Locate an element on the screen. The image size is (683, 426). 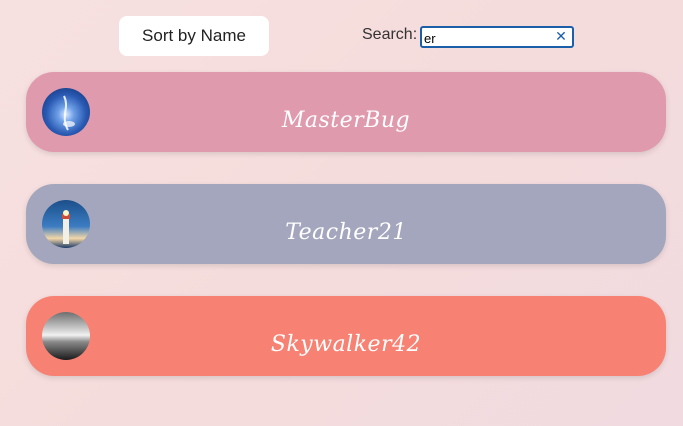
user-name: Skywalker42 is located at coordinates (346, 344).